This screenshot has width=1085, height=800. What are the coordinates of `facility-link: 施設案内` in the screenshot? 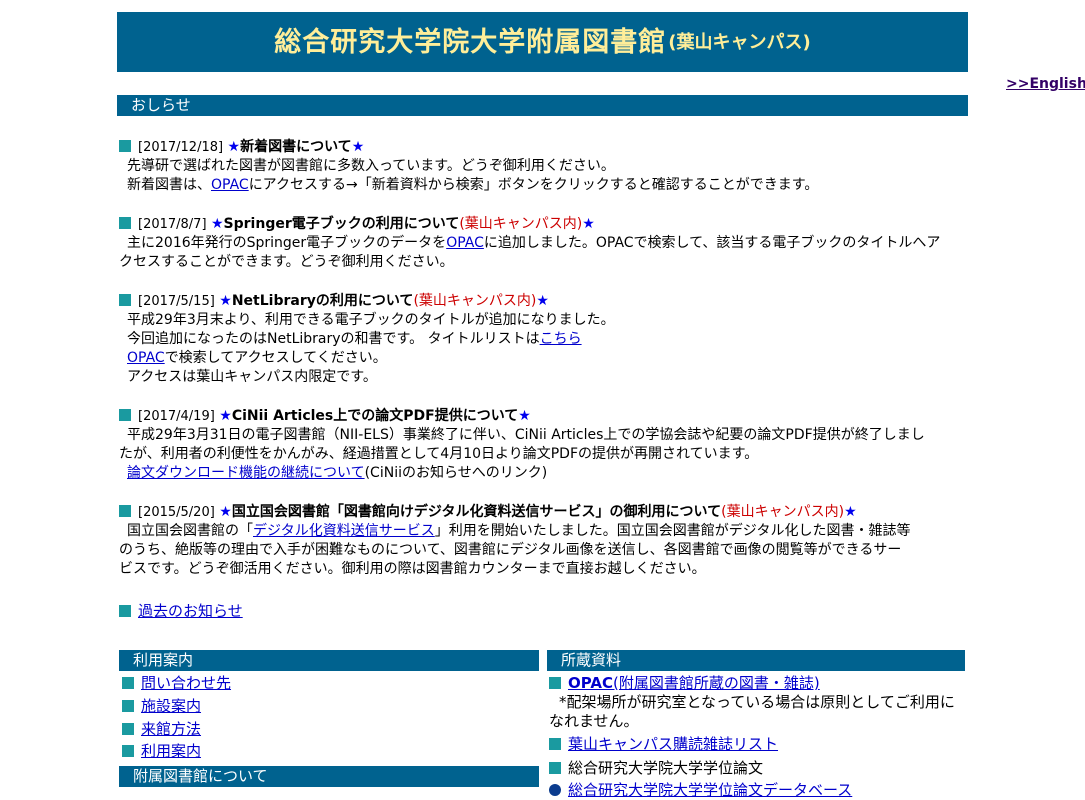 It's located at (171, 706).